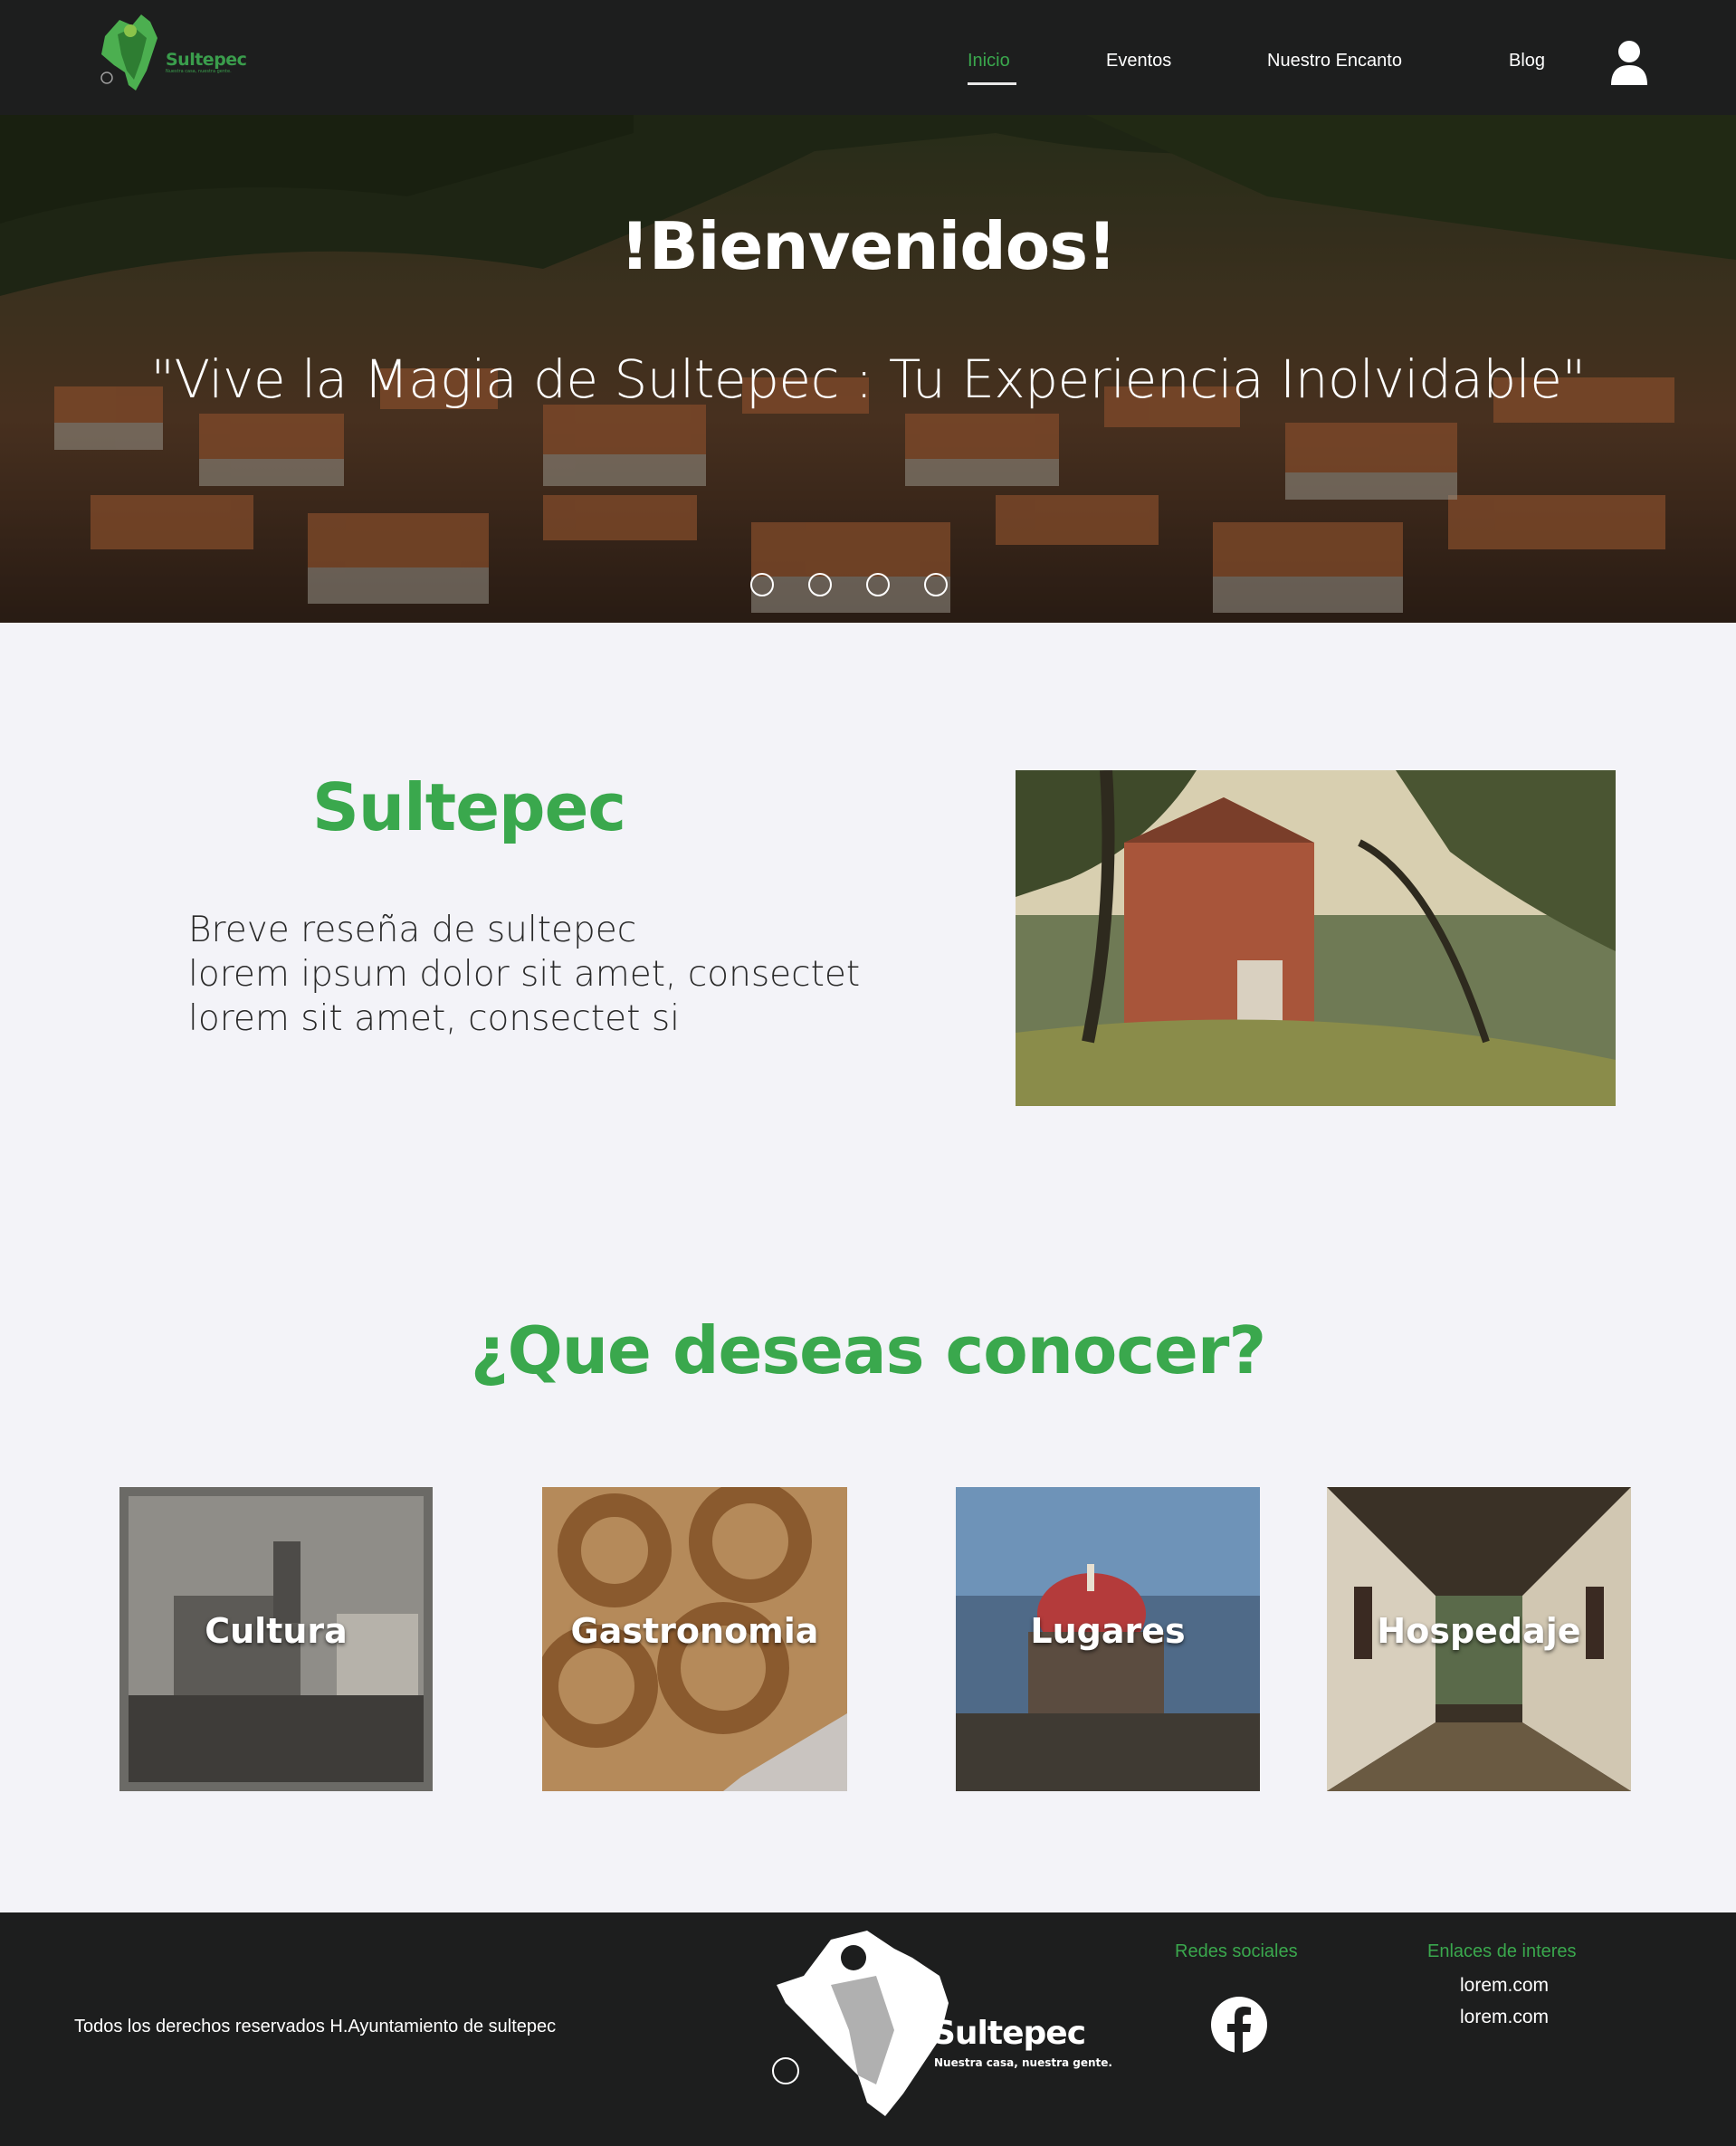  I want to click on about-title: Sultepec, so click(469, 807).